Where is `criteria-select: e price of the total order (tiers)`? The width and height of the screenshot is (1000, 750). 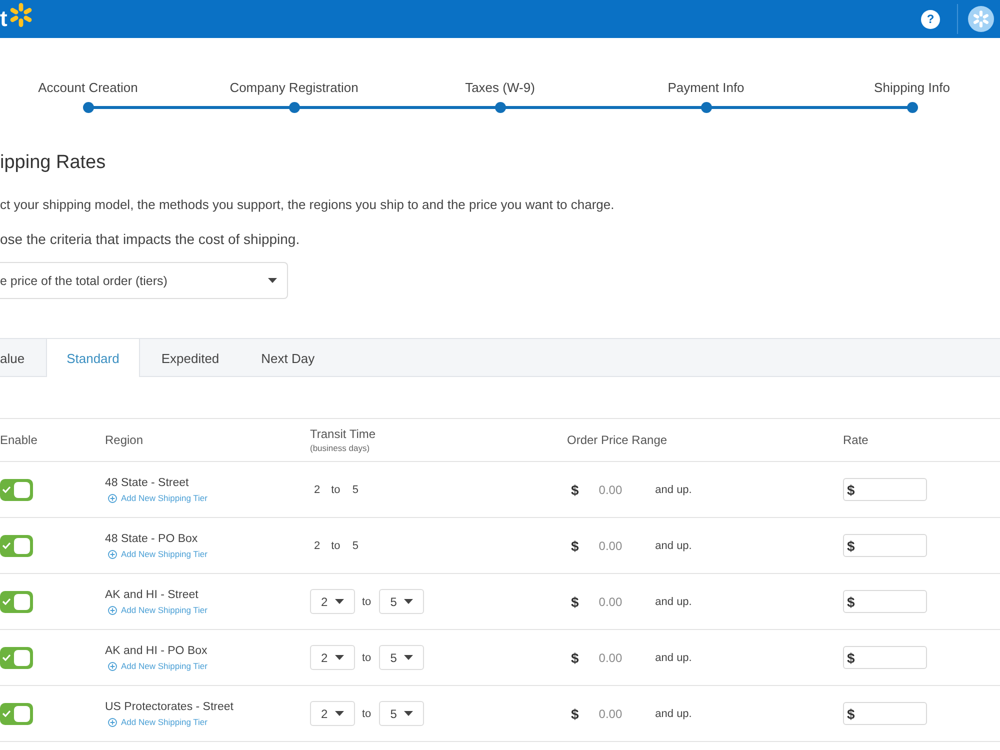 criteria-select: e price of the total order (tiers) is located at coordinates (144, 280).